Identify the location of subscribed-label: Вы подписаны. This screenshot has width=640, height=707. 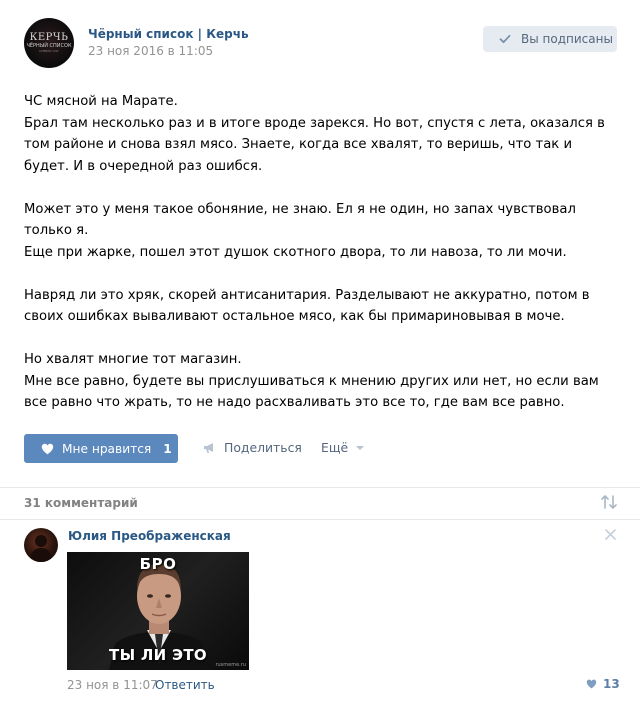
(567, 39).